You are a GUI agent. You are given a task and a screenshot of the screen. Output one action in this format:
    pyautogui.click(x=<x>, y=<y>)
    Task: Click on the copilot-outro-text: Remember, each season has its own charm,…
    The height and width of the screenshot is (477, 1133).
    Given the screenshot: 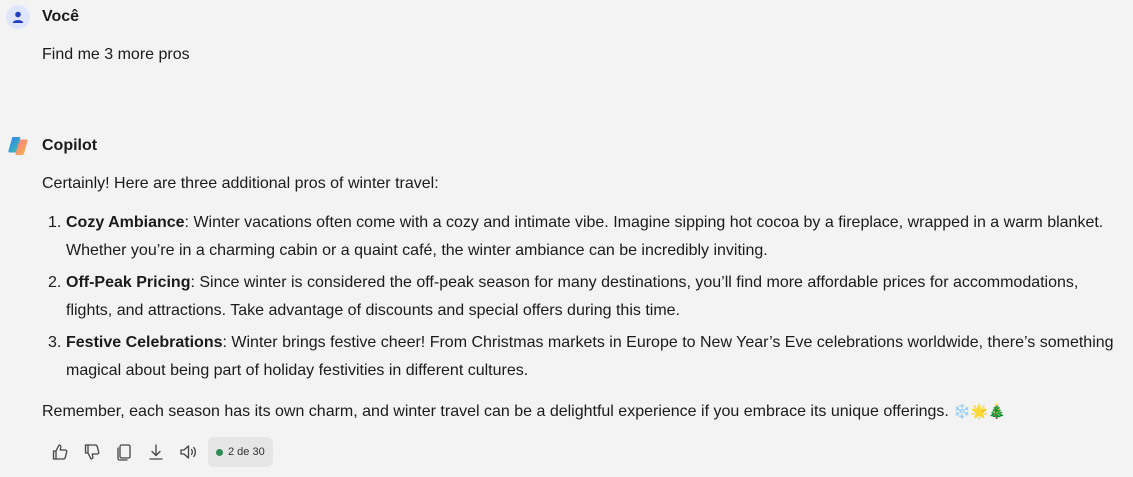 What is the action you would take?
    pyautogui.click(x=580, y=411)
    